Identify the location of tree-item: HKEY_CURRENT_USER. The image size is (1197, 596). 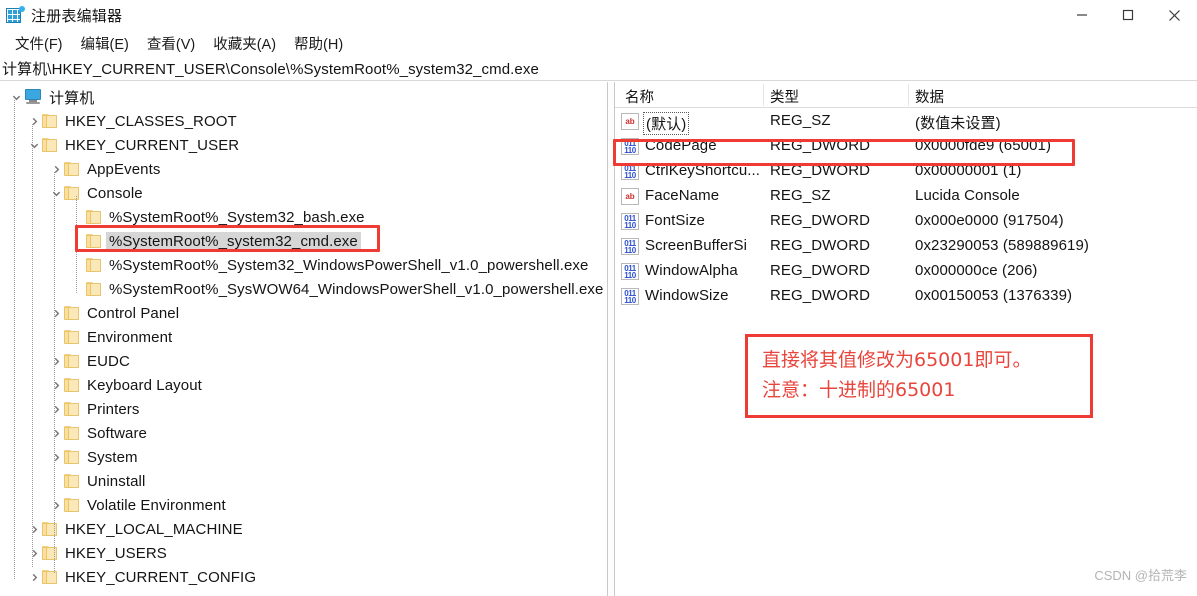
(303, 145).